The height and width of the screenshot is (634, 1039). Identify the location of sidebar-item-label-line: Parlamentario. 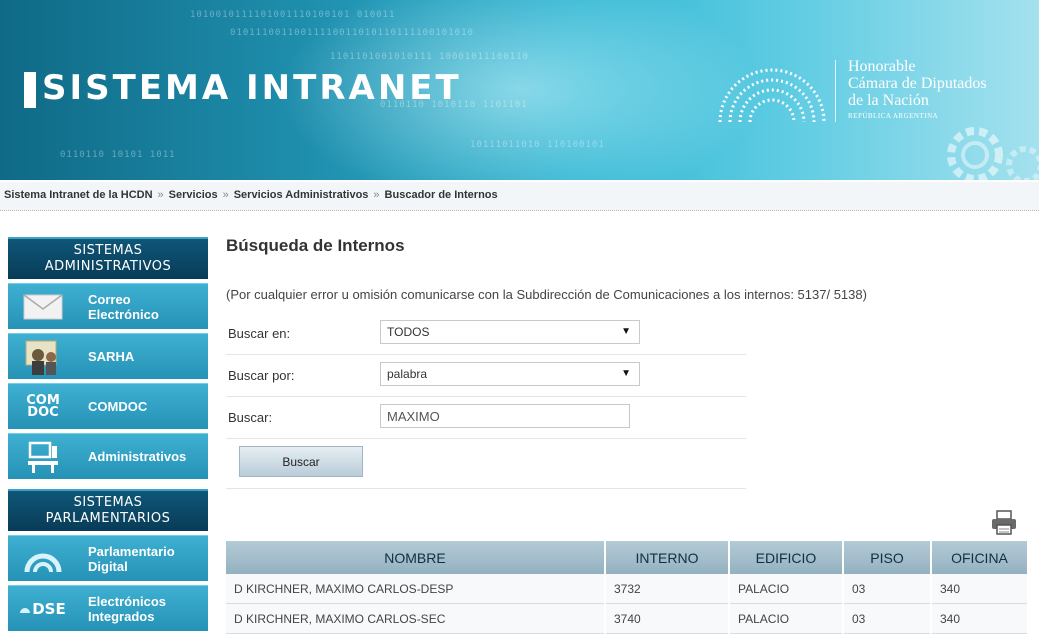
(131, 551).